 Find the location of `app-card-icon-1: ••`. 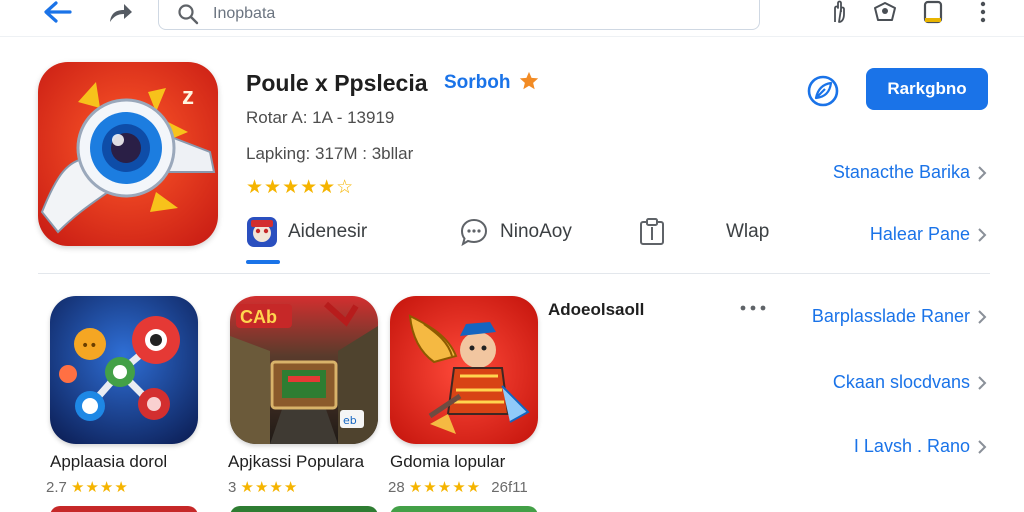

app-card-icon-1: •• is located at coordinates (124, 370).